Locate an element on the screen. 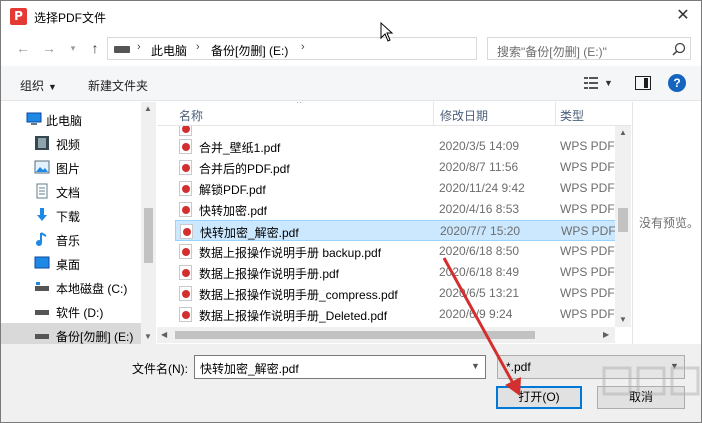 This screenshot has height=423, width=702. nav-item-this-pc: 此电脑 is located at coordinates (71, 119).